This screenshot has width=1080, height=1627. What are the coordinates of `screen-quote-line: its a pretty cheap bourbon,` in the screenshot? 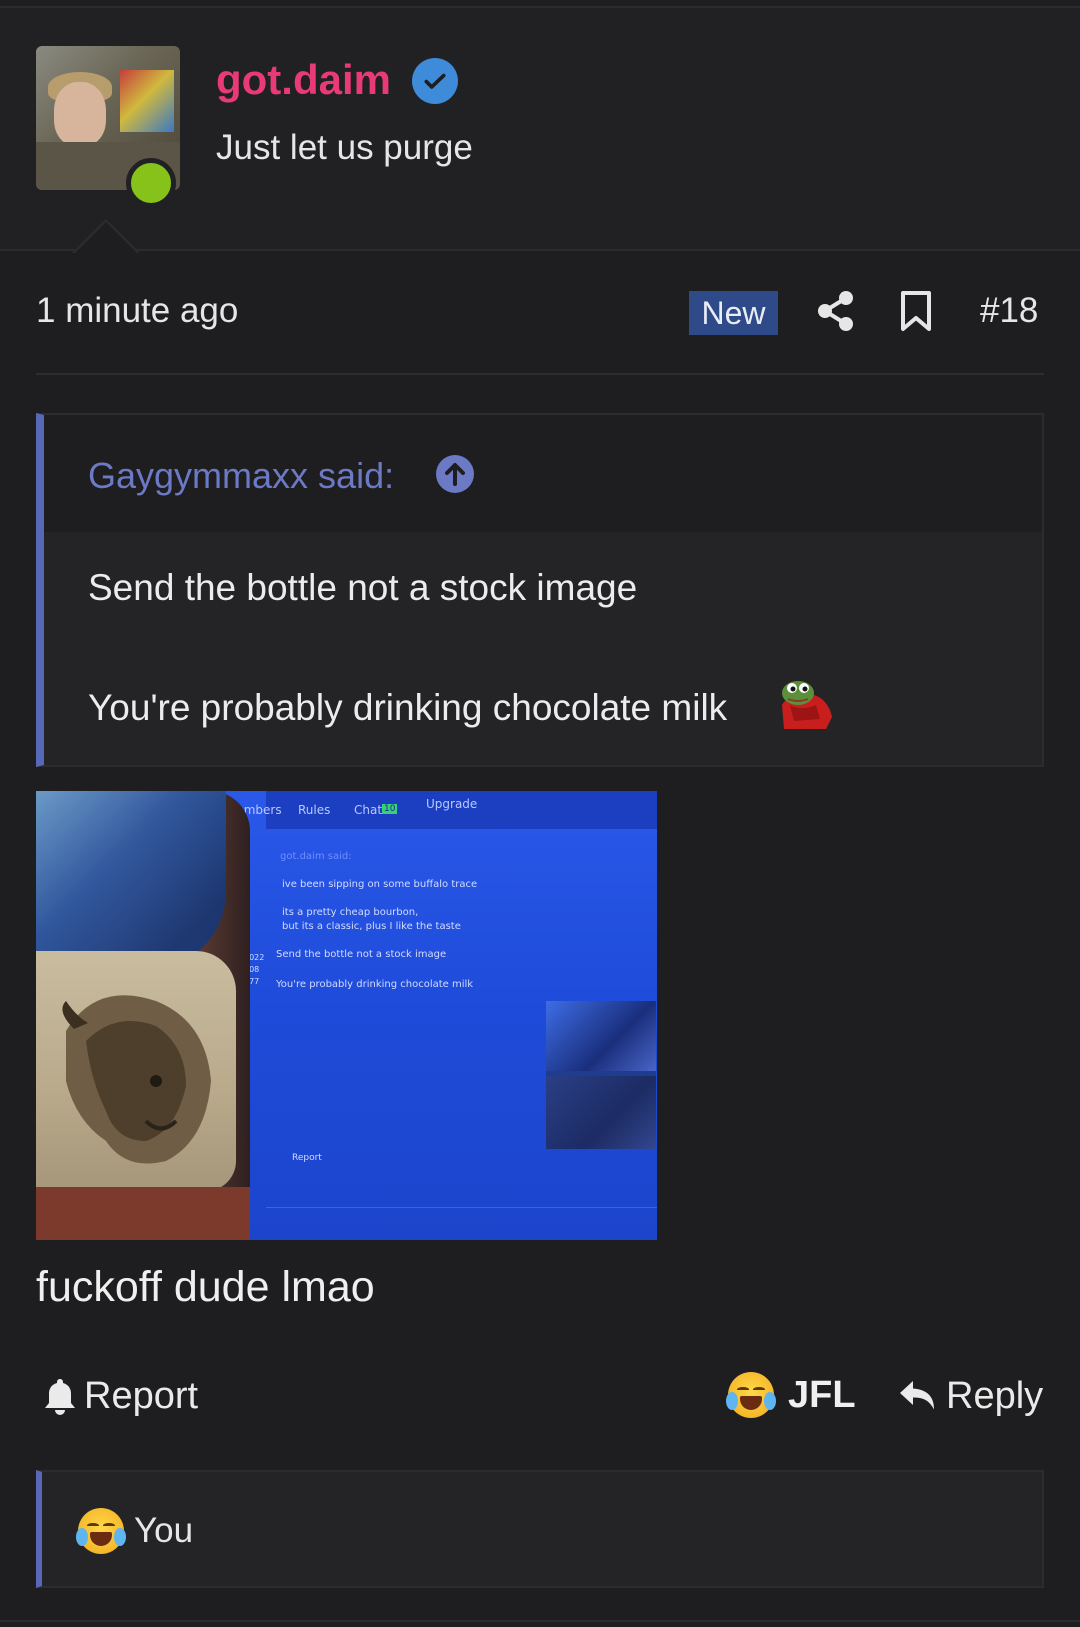 It's located at (350, 912).